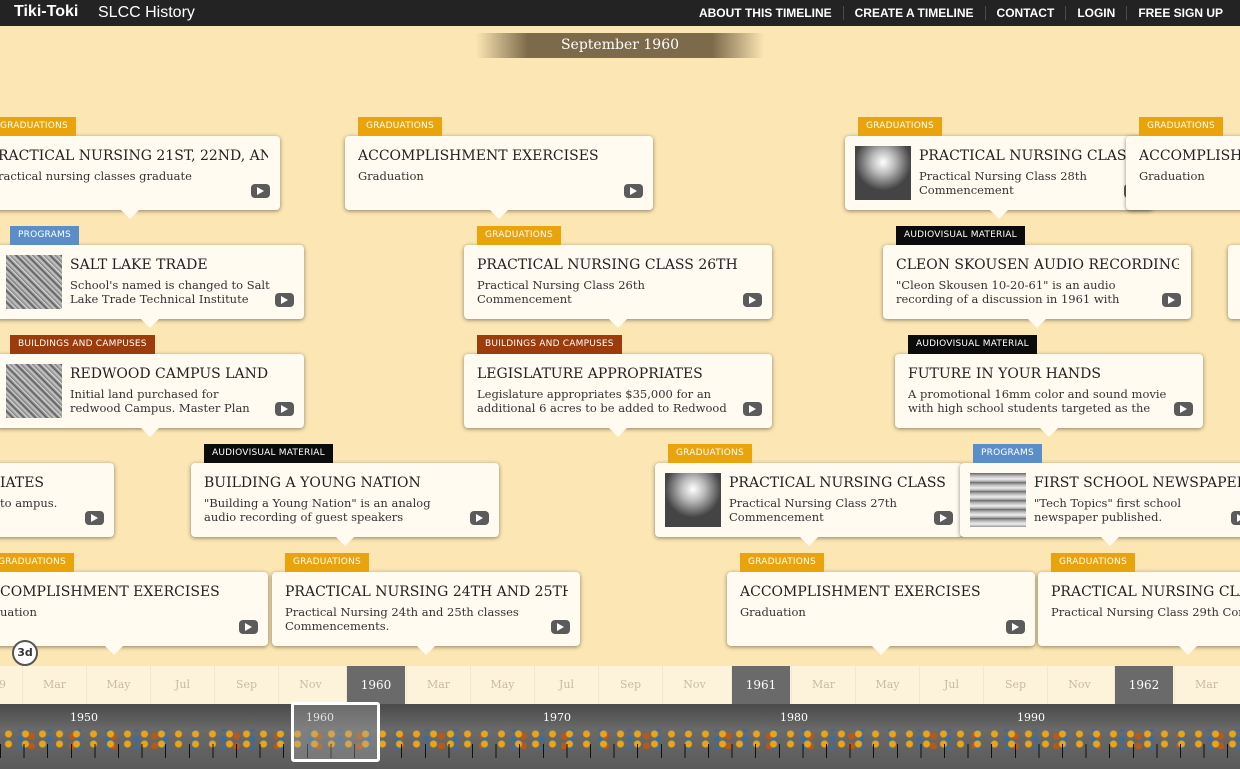 The height and width of the screenshot is (769, 1240). What do you see at coordinates (620, 735) in the screenshot?
I see `minimap: 1950 1960 1970 1980 1990` at bounding box center [620, 735].